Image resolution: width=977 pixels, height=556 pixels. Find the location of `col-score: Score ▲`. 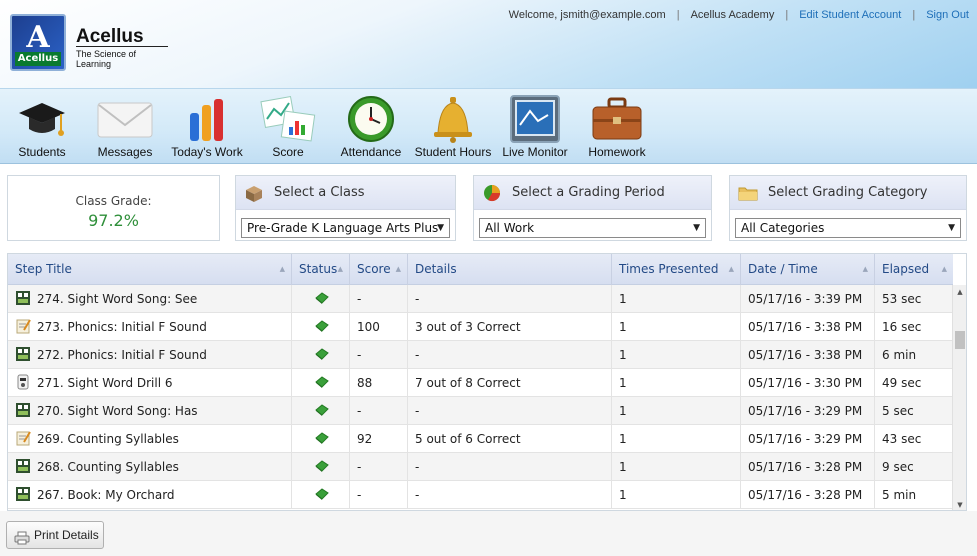

col-score: Score ▲ is located at coordinates (379, 269).